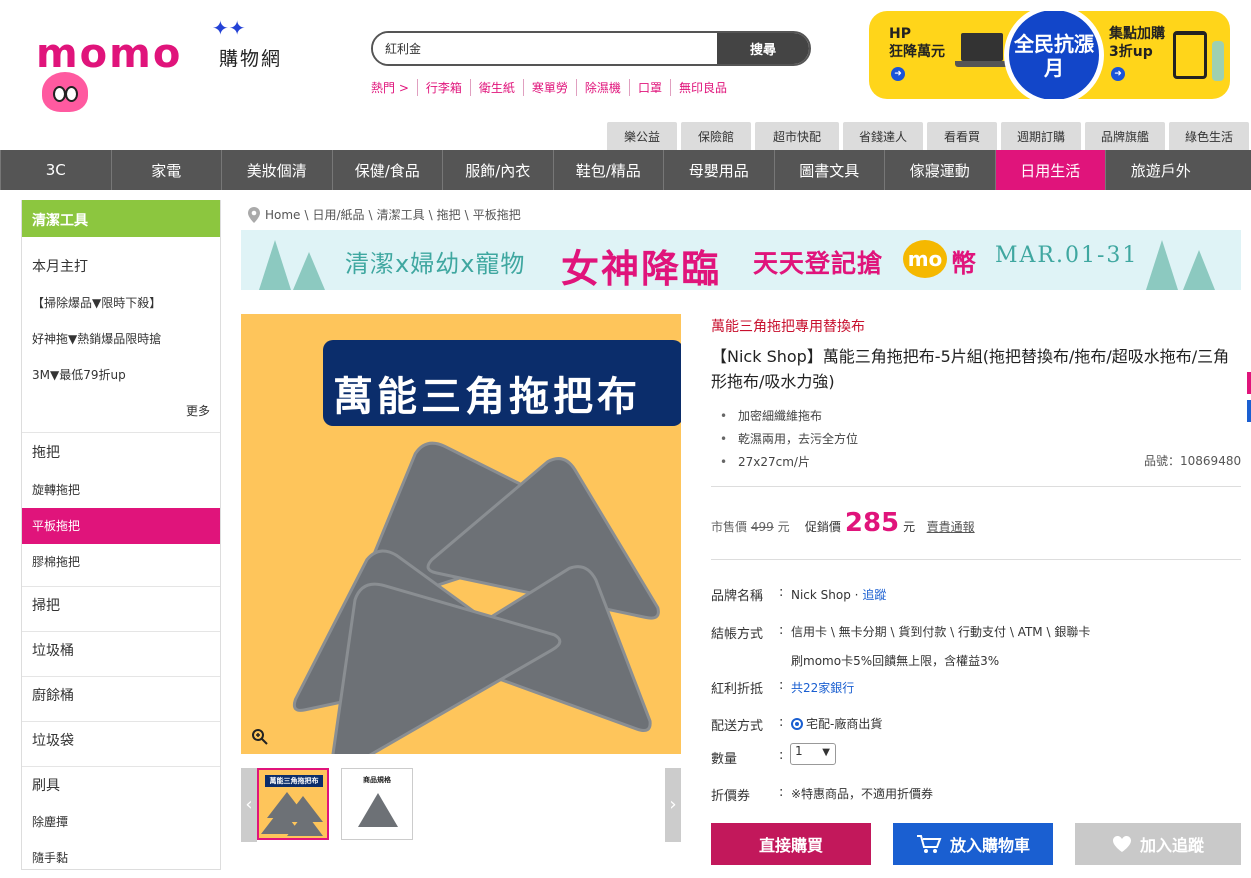 This screenshot has width=1251, height=878. I want to click on add-to-wishlist-button: 加入追蹤, so click(1158, 844).